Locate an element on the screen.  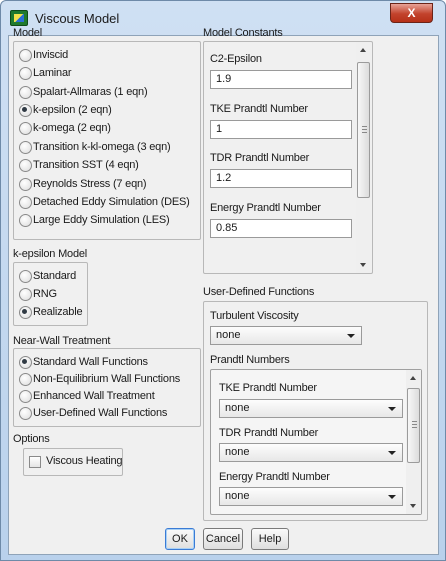
udf-tdr-prandtl-label: TDR Prandtl Number is located at coordinates (269, 433).